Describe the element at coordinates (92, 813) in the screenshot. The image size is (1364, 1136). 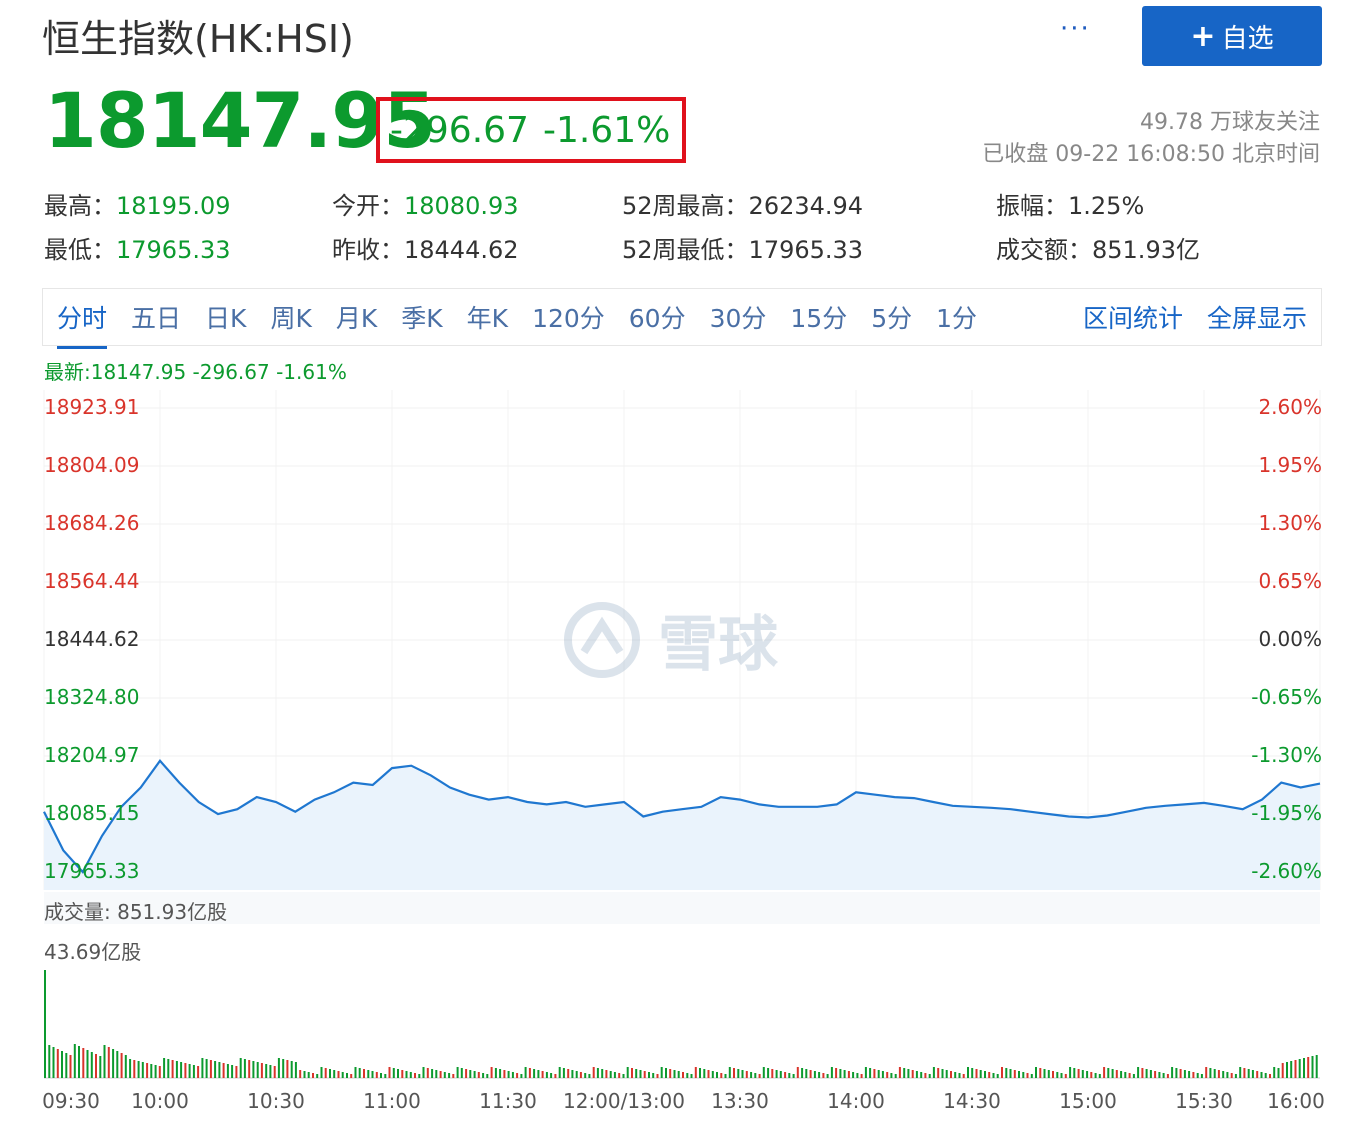
I see `y-axis-left-label: 18085.15` at that location.